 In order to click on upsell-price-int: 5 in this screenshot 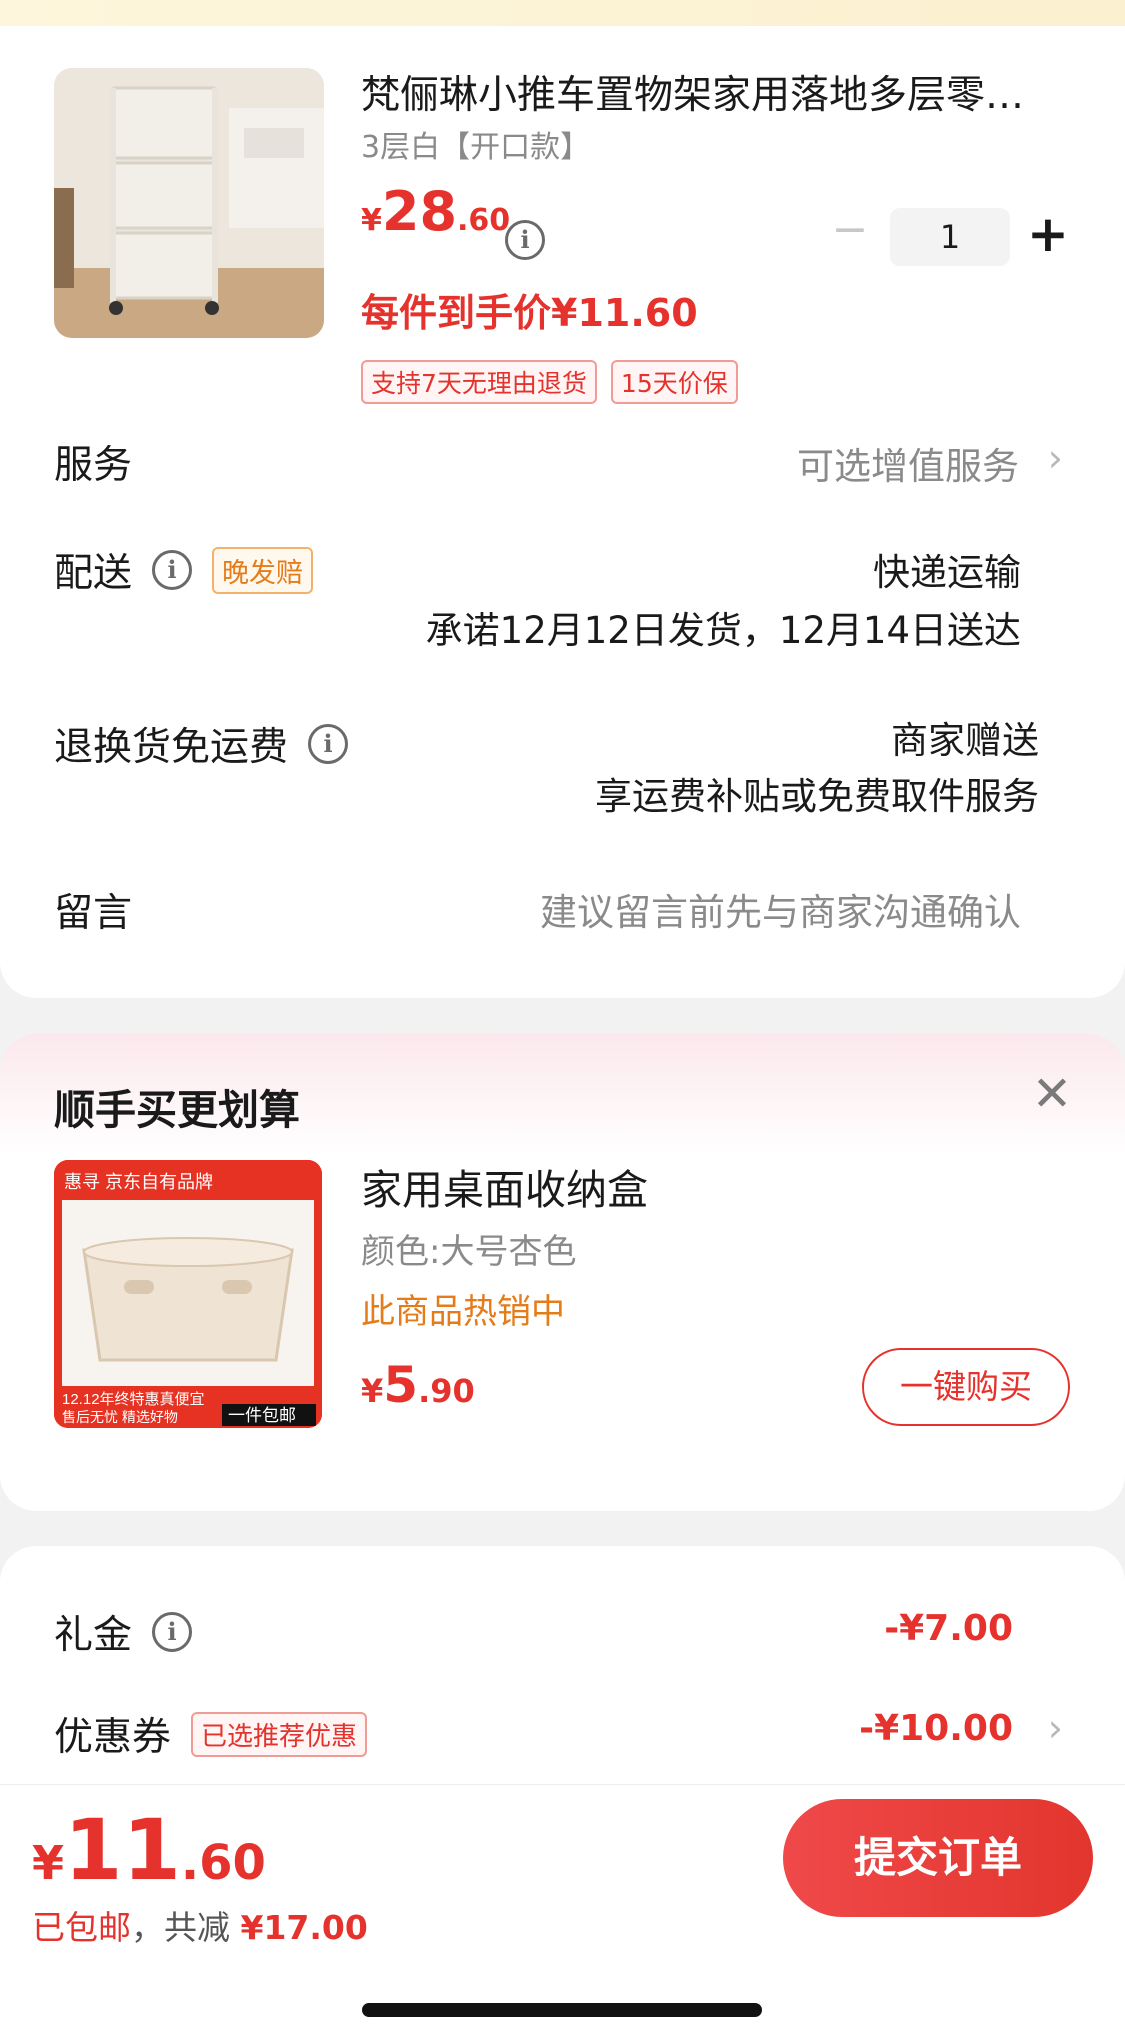, I will do `click(401, 1385)`.